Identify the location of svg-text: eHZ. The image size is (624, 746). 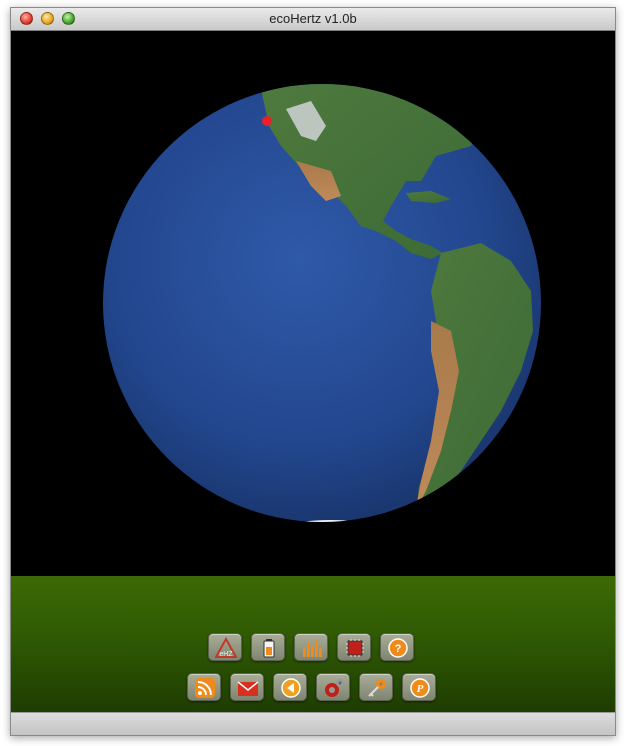
(226, 654).